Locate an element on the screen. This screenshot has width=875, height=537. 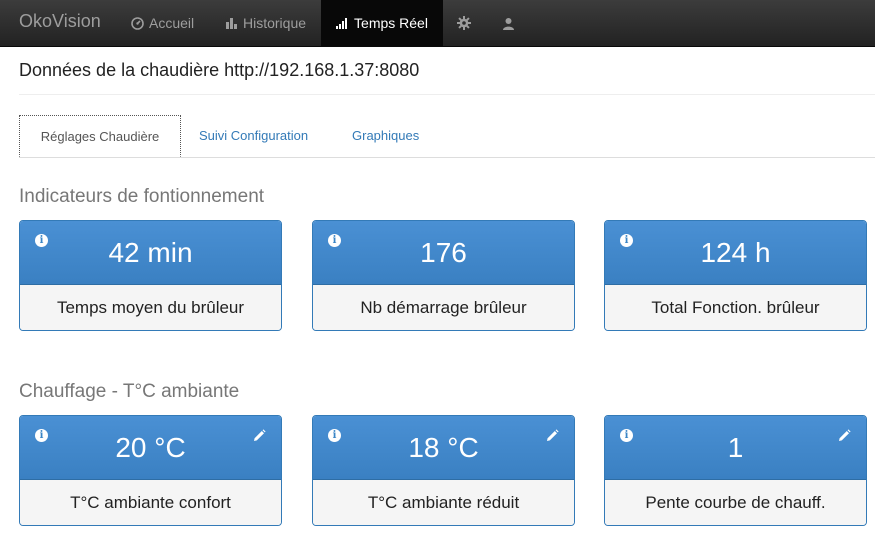
card-temp-ambiante-reduit: 18 °C i T°C ambiante réduit is located at coordinates (443, 470).